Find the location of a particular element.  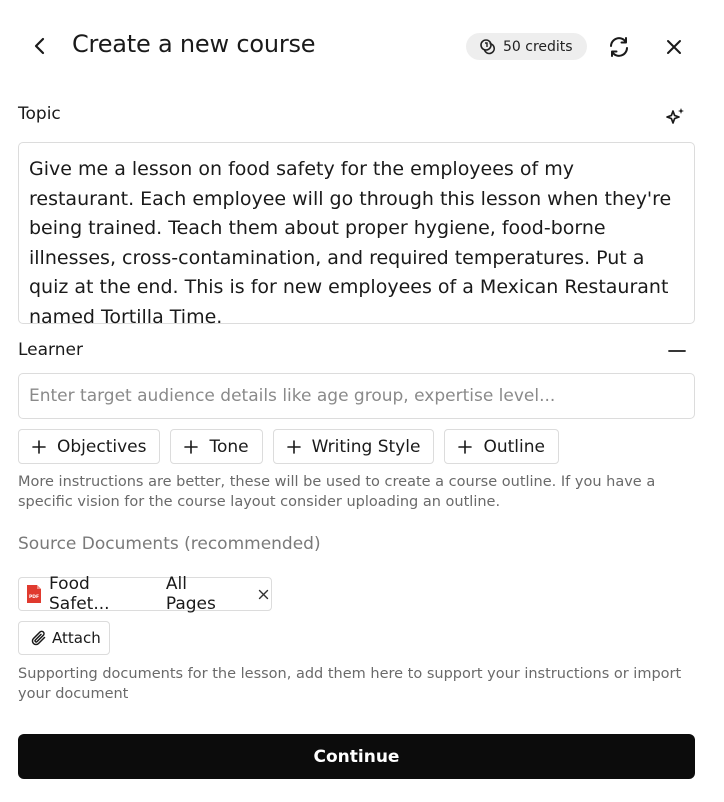

pdf-icon: PDF is located at coordinates (34, 594).